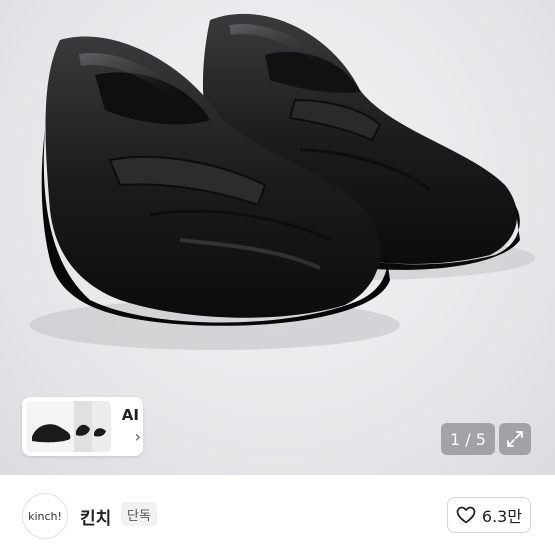  What do you see at coordinates (68, 426) in the screenshot?
I see `ai-thumbnail` at bounding box center [68, 426].